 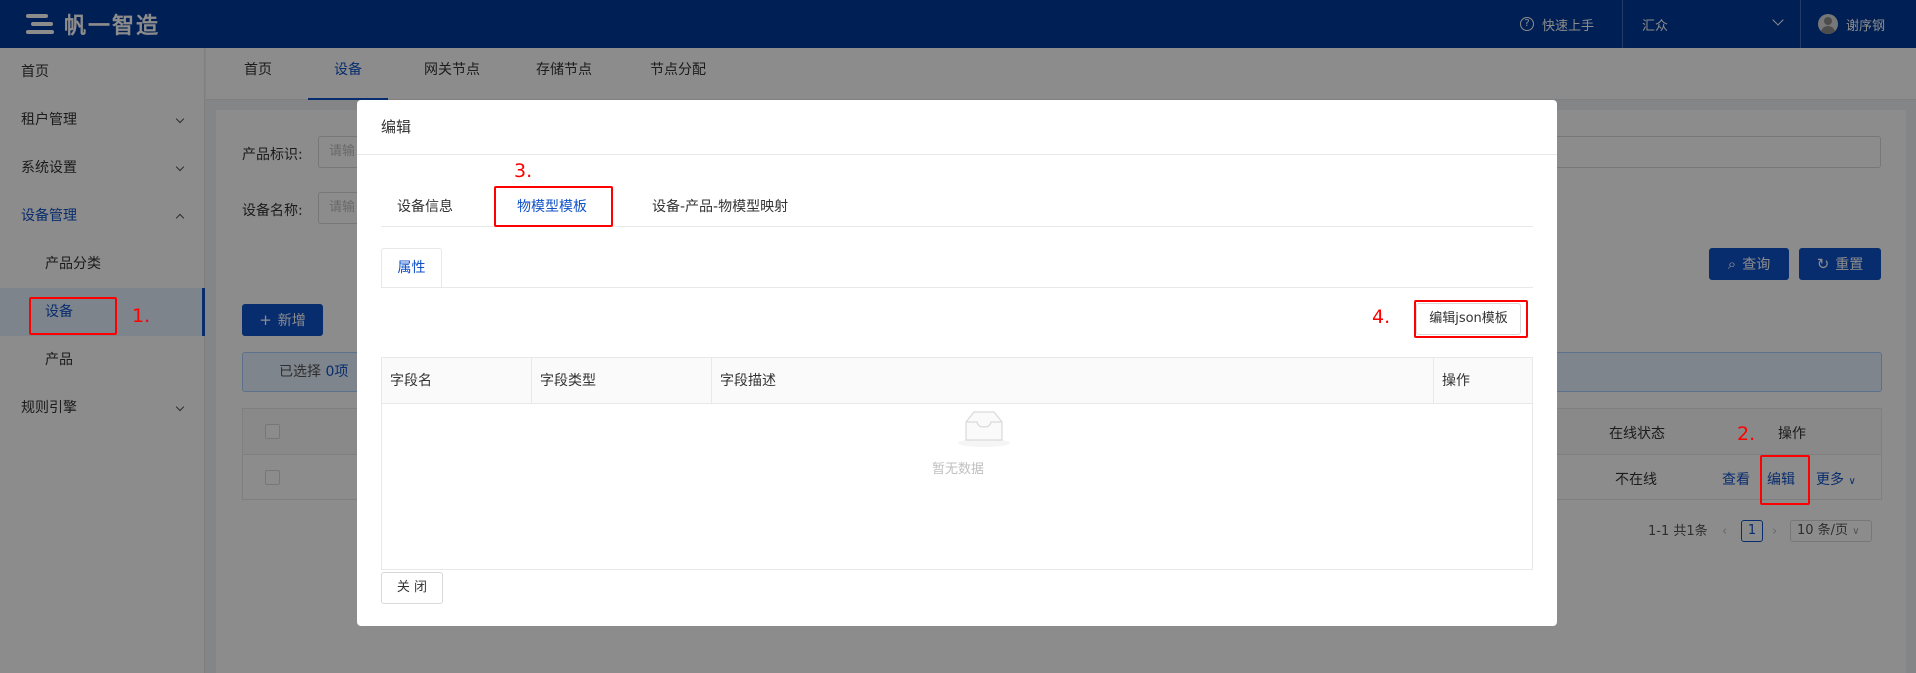 I want to click on tab-device-info: 设备信息, so click(x=425, y=206).